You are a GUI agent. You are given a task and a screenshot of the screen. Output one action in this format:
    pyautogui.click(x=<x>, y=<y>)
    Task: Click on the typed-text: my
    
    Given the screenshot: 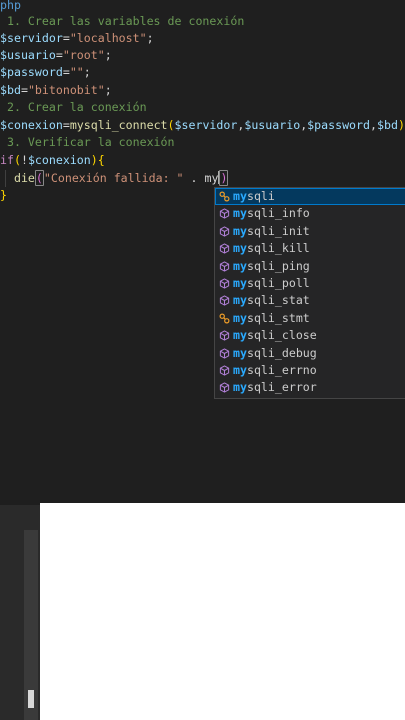 What is the action you would take?
    pyautogui.click(x=211, y=178)
    